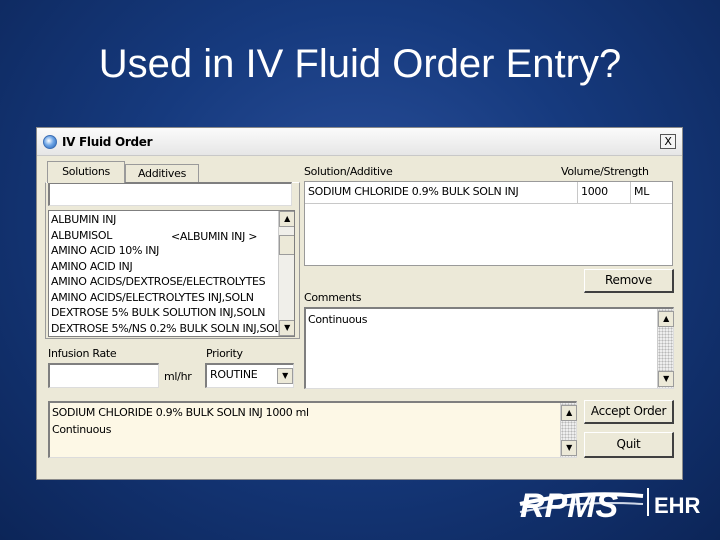 The image size is (720, 540). What do you see at coordinates (103, 375) in the screenshot?
I see `infusion-rate-input` at bounding box center [103, 375].